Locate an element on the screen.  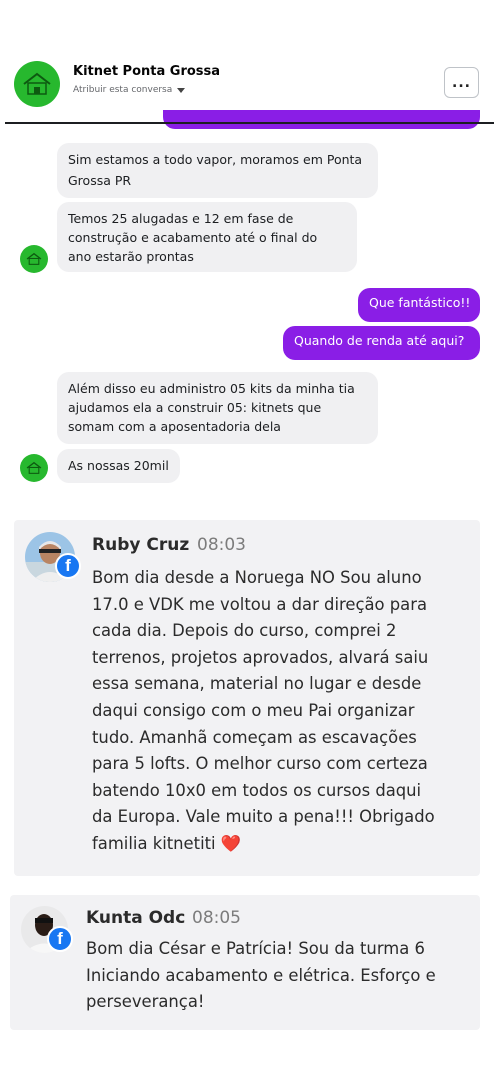
message-line: Grossa PR is located at coordinates (100, 180).